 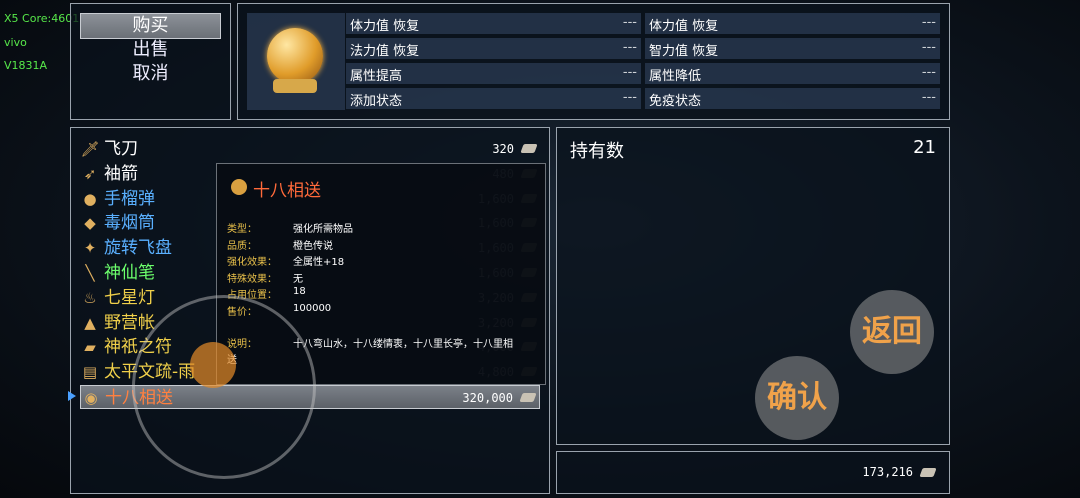 I want to click on tent-icon: ▲, so click(x=90, y=322).